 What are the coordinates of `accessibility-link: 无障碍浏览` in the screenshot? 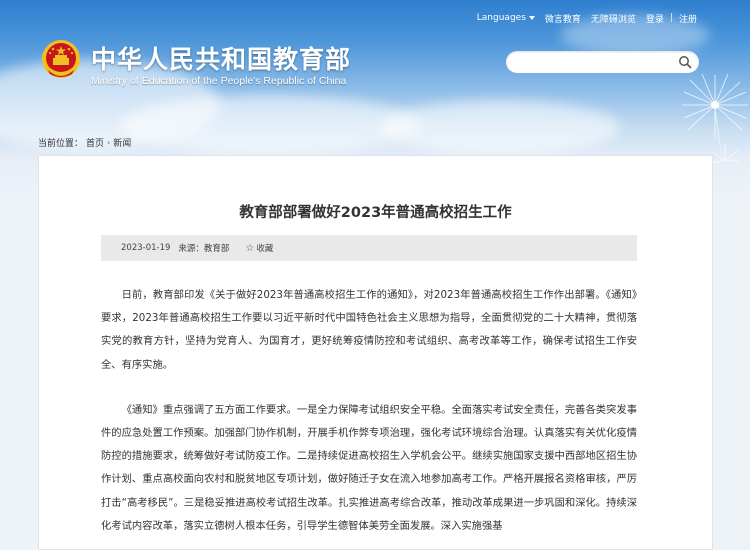 It's located at (613, 18).